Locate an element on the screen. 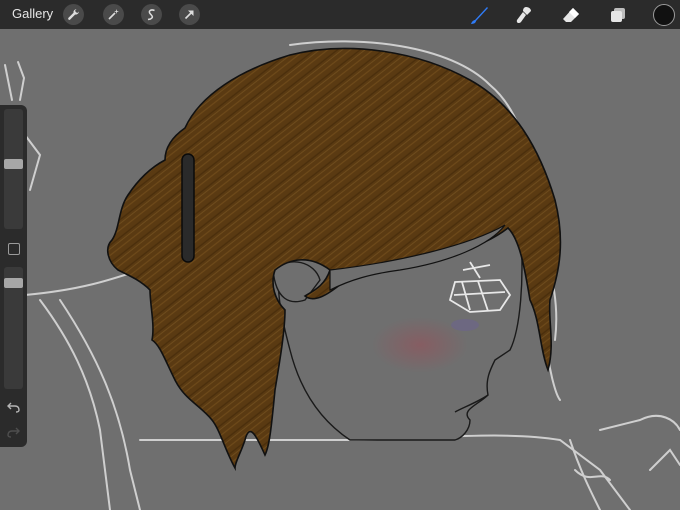  opacity-thumb is located at coordinates (13, 283).